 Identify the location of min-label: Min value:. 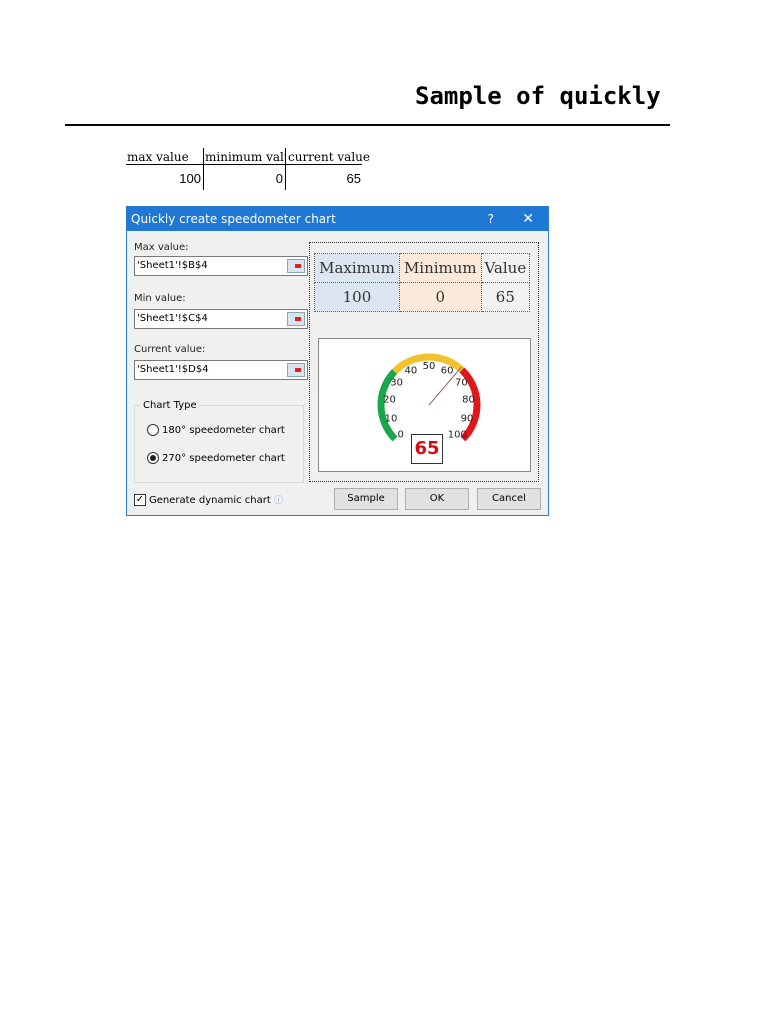
(160, 298).